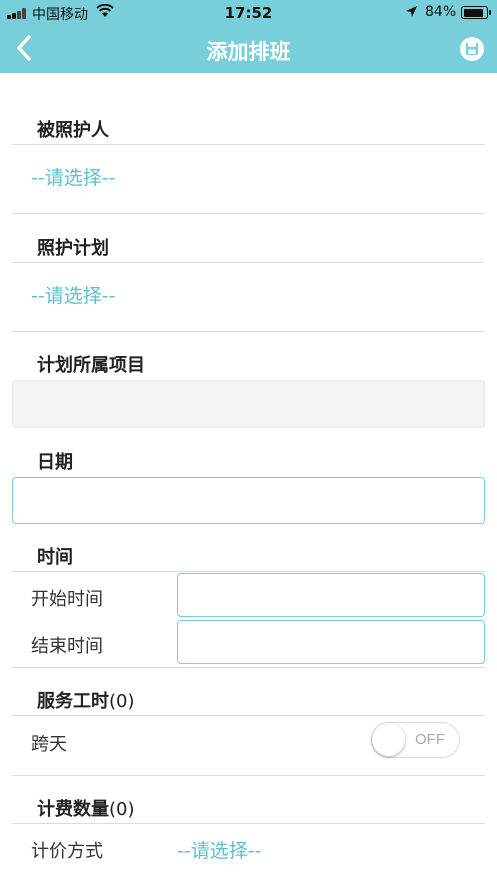  Describe the element at coordinates (331, 595) in the screenshot. I see `start-time-input` at that location.